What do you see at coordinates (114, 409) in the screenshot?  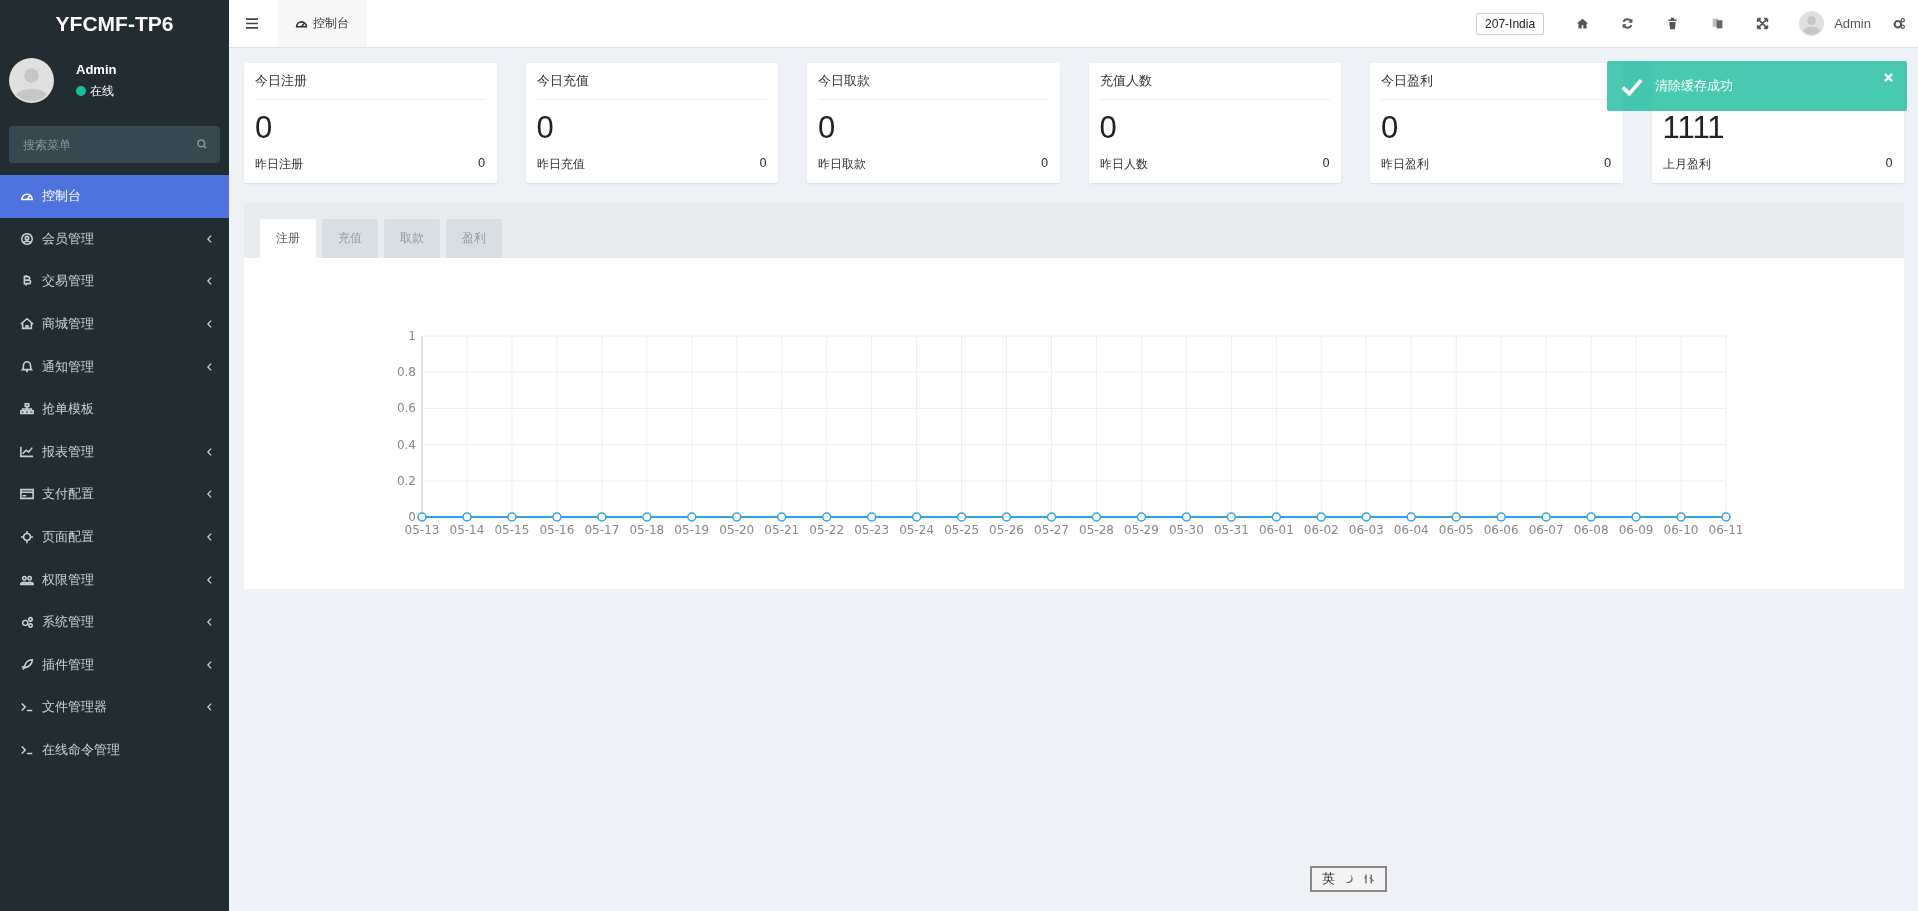 I see `menu-item: 抢单模板` at bounding box center [114, 409].